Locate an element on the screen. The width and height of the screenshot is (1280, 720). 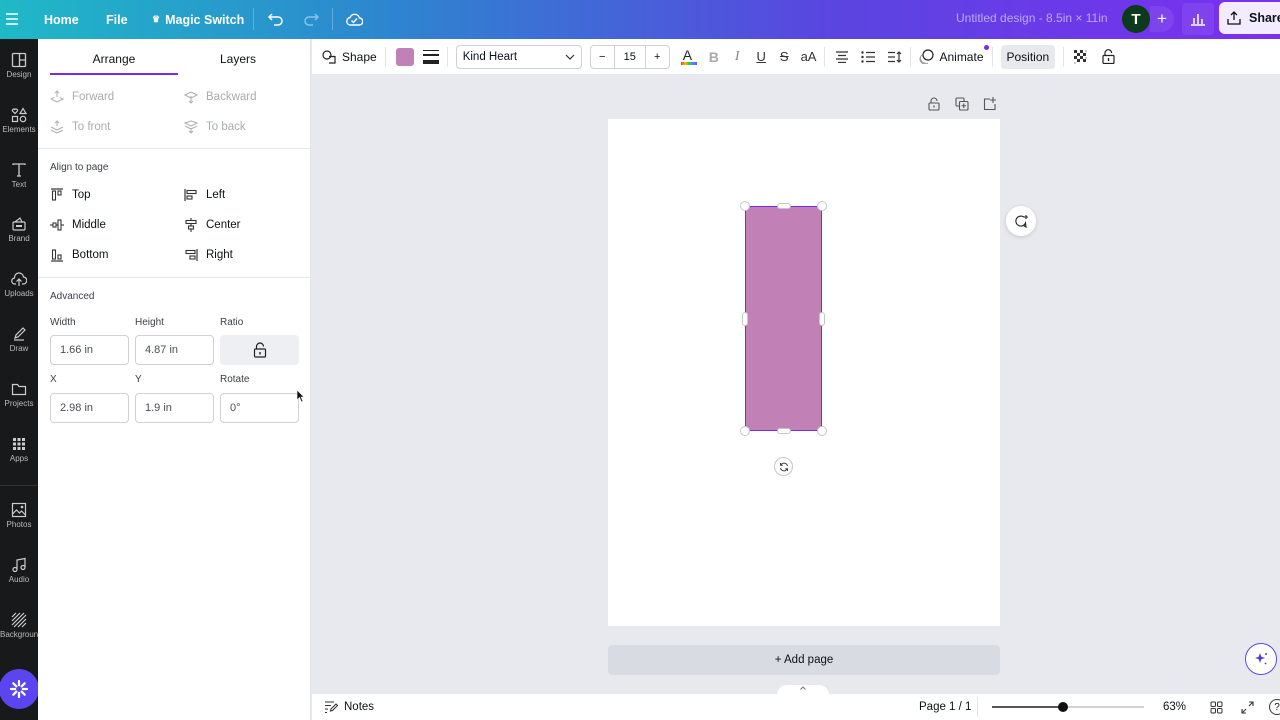
design-title: Untitled design - 8.5in × 11in is located at coordinates (1032, 18).